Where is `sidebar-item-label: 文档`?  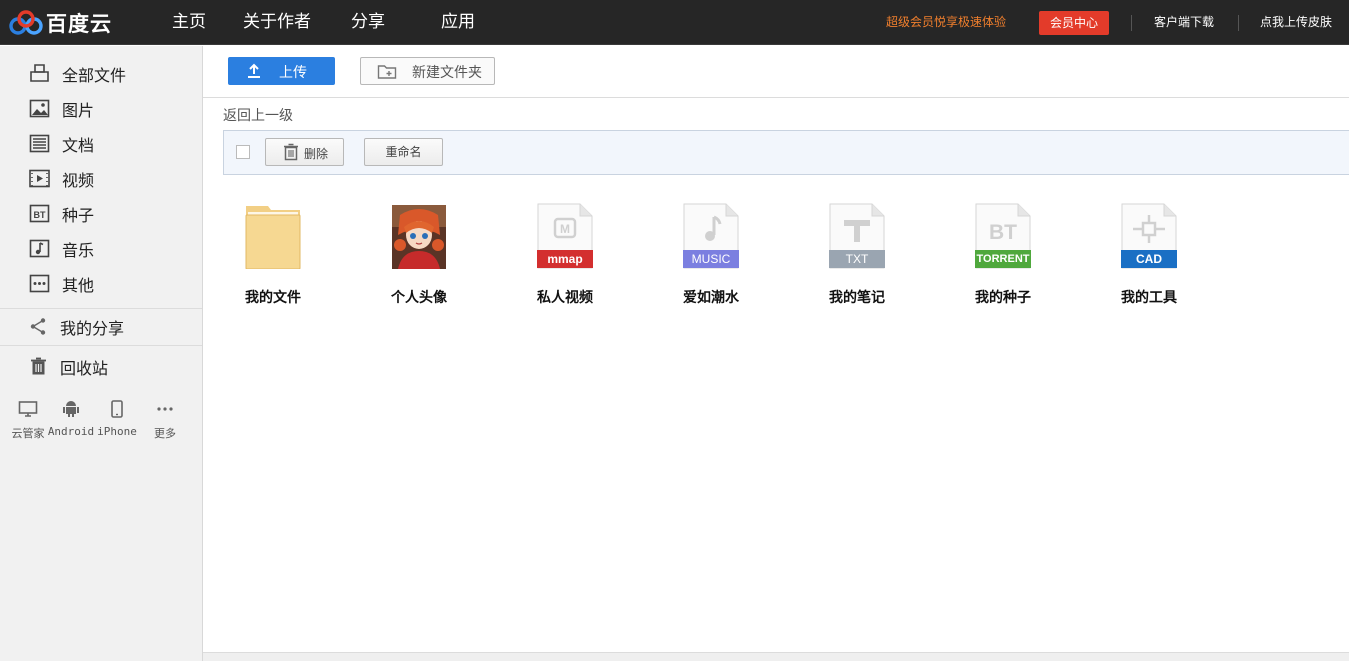 sidebar-item-label: 文档 is located at coordinates (78, 145).